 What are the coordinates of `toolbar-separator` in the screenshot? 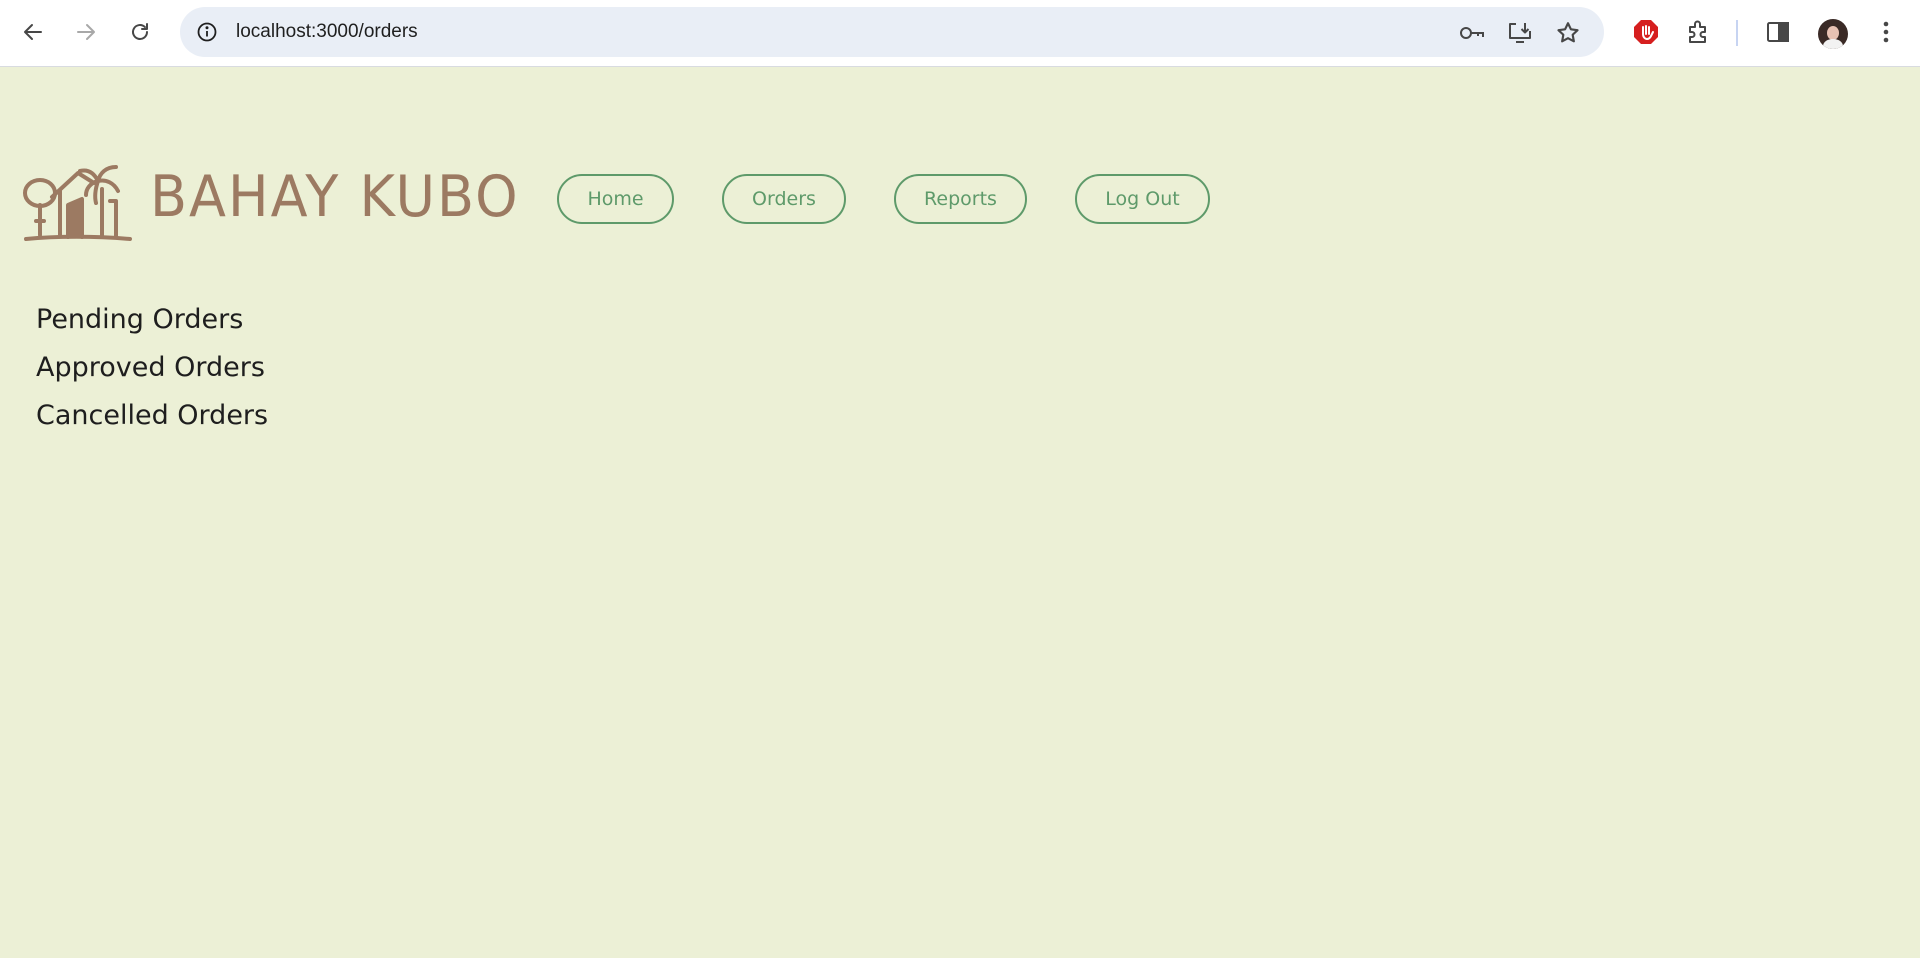 It's located at (1737, 33).